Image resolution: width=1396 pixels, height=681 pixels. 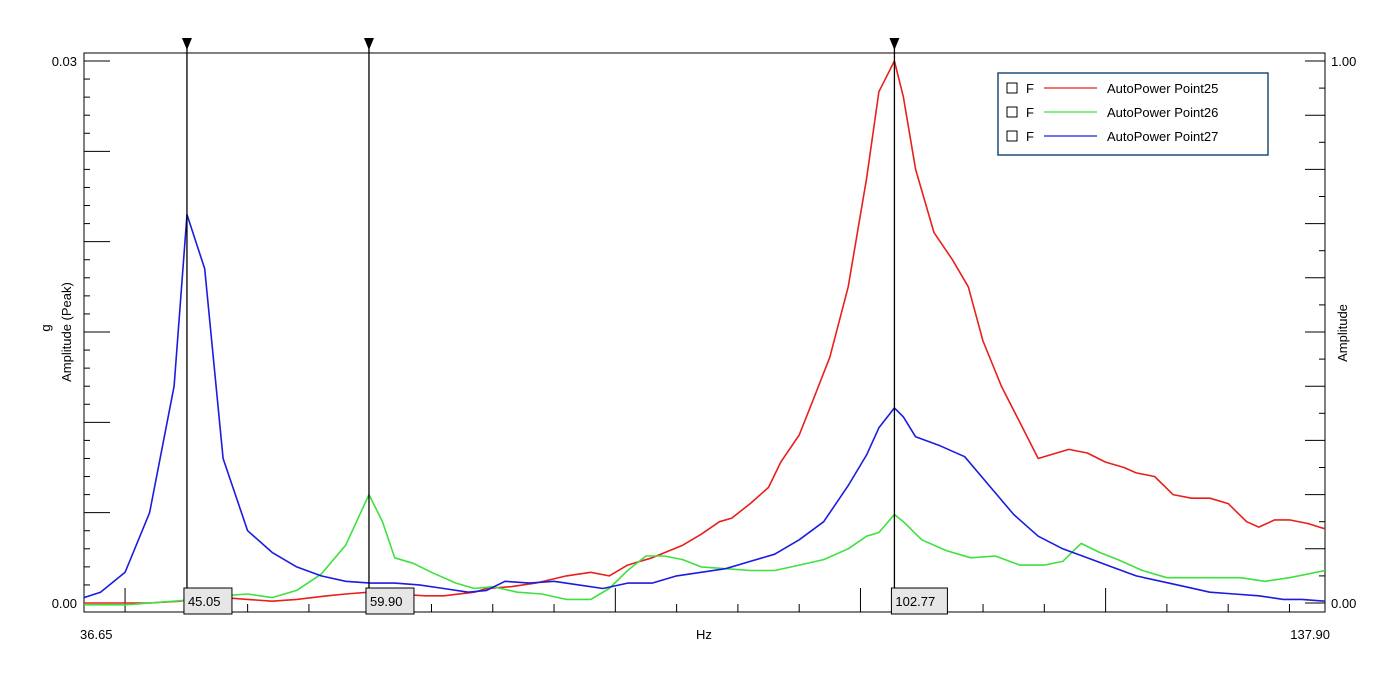 I want to click on cursor-value-label: 102.77, so click(x=915, y=601).